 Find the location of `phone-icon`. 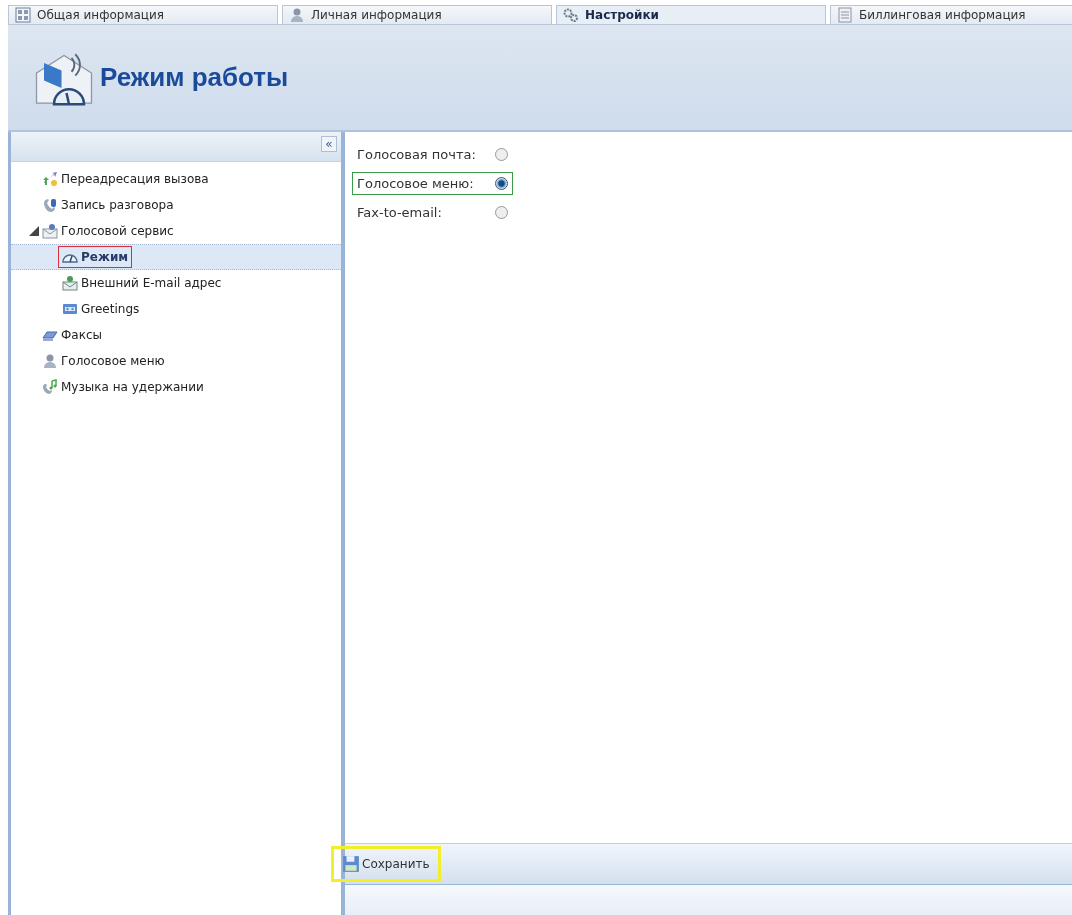

phone-icon is located at coordinates (50, 205).